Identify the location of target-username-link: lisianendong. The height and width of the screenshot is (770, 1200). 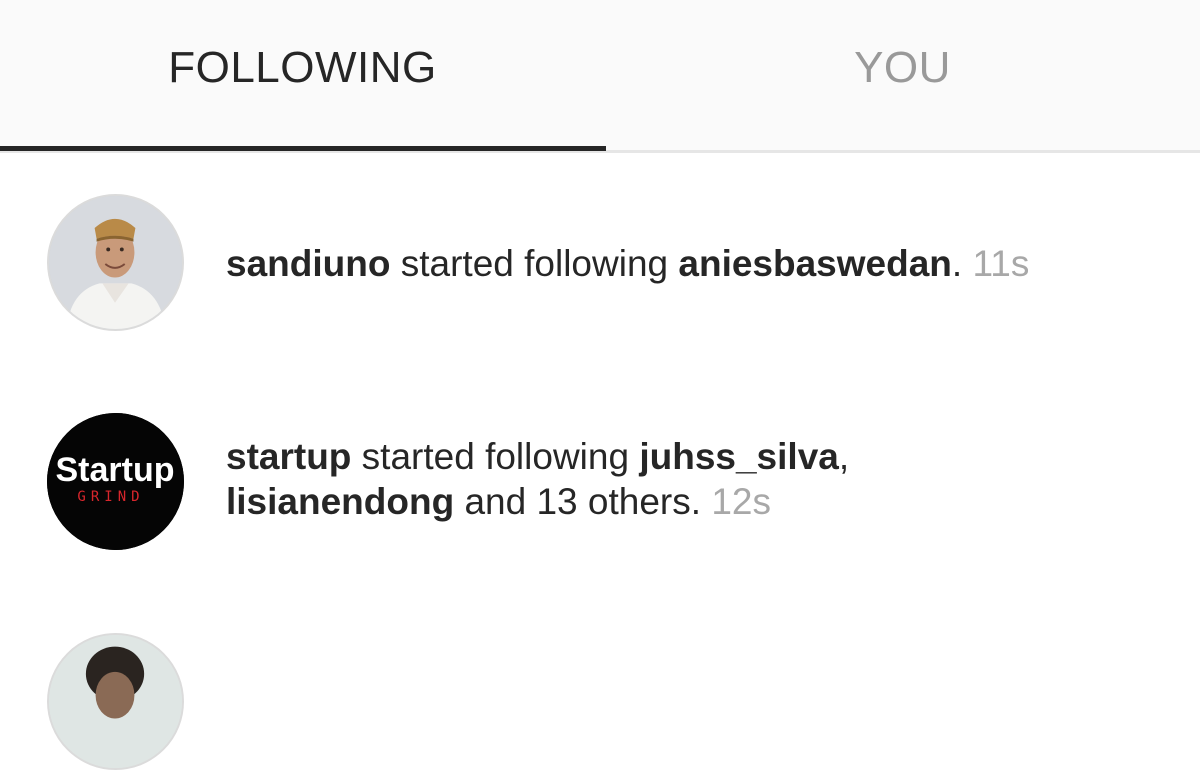
(340, 501).